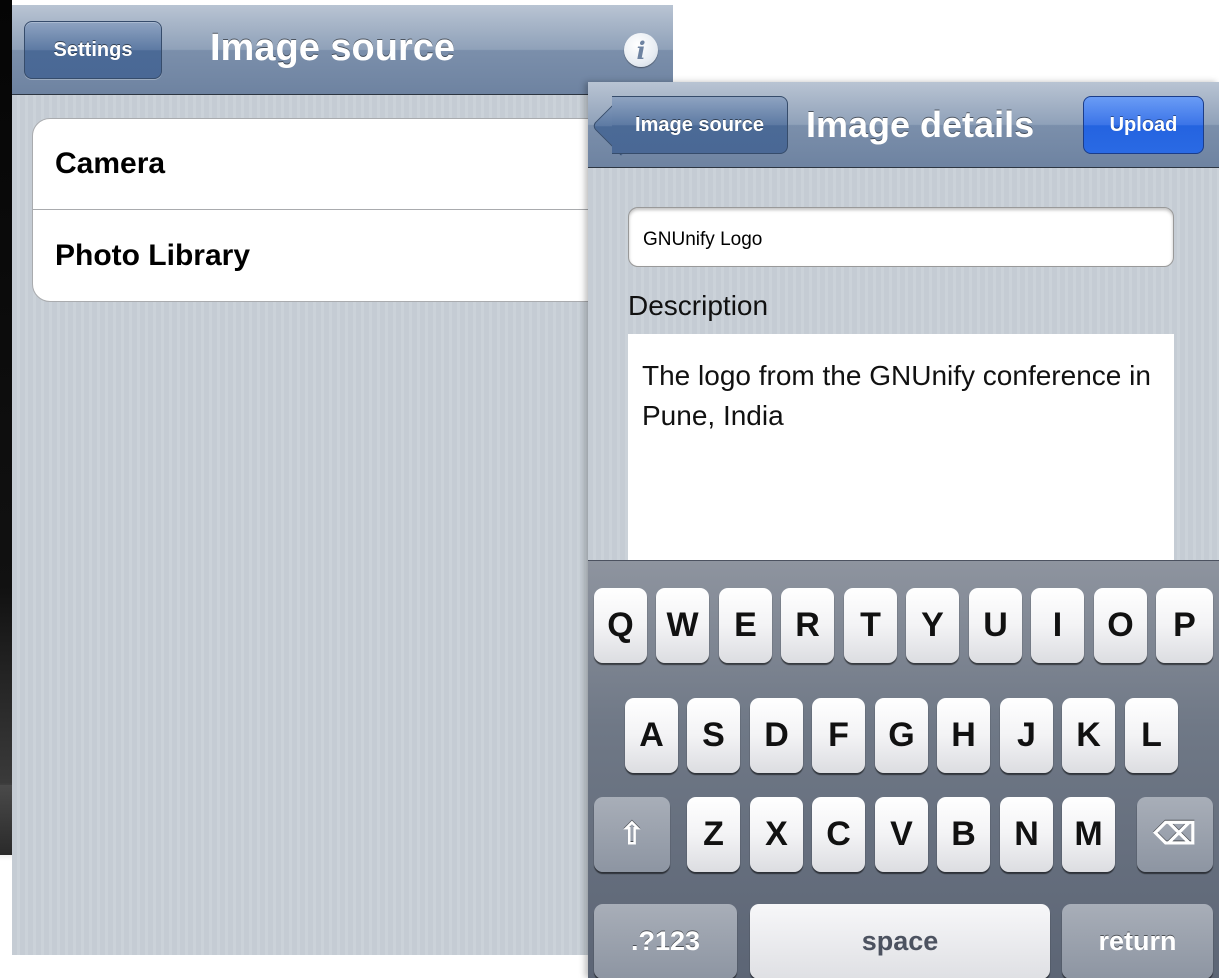 The image size is (1219, 978). What do you see at coordinates (920, 124) in the screenshot?
I see `page-title: Image details` at bounding box center [920, 124].